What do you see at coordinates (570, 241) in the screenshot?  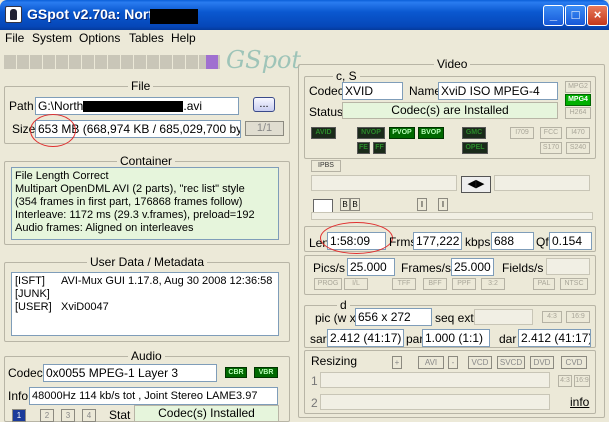 I see `qf-field: 0.154` at bounding box center [570, 241].